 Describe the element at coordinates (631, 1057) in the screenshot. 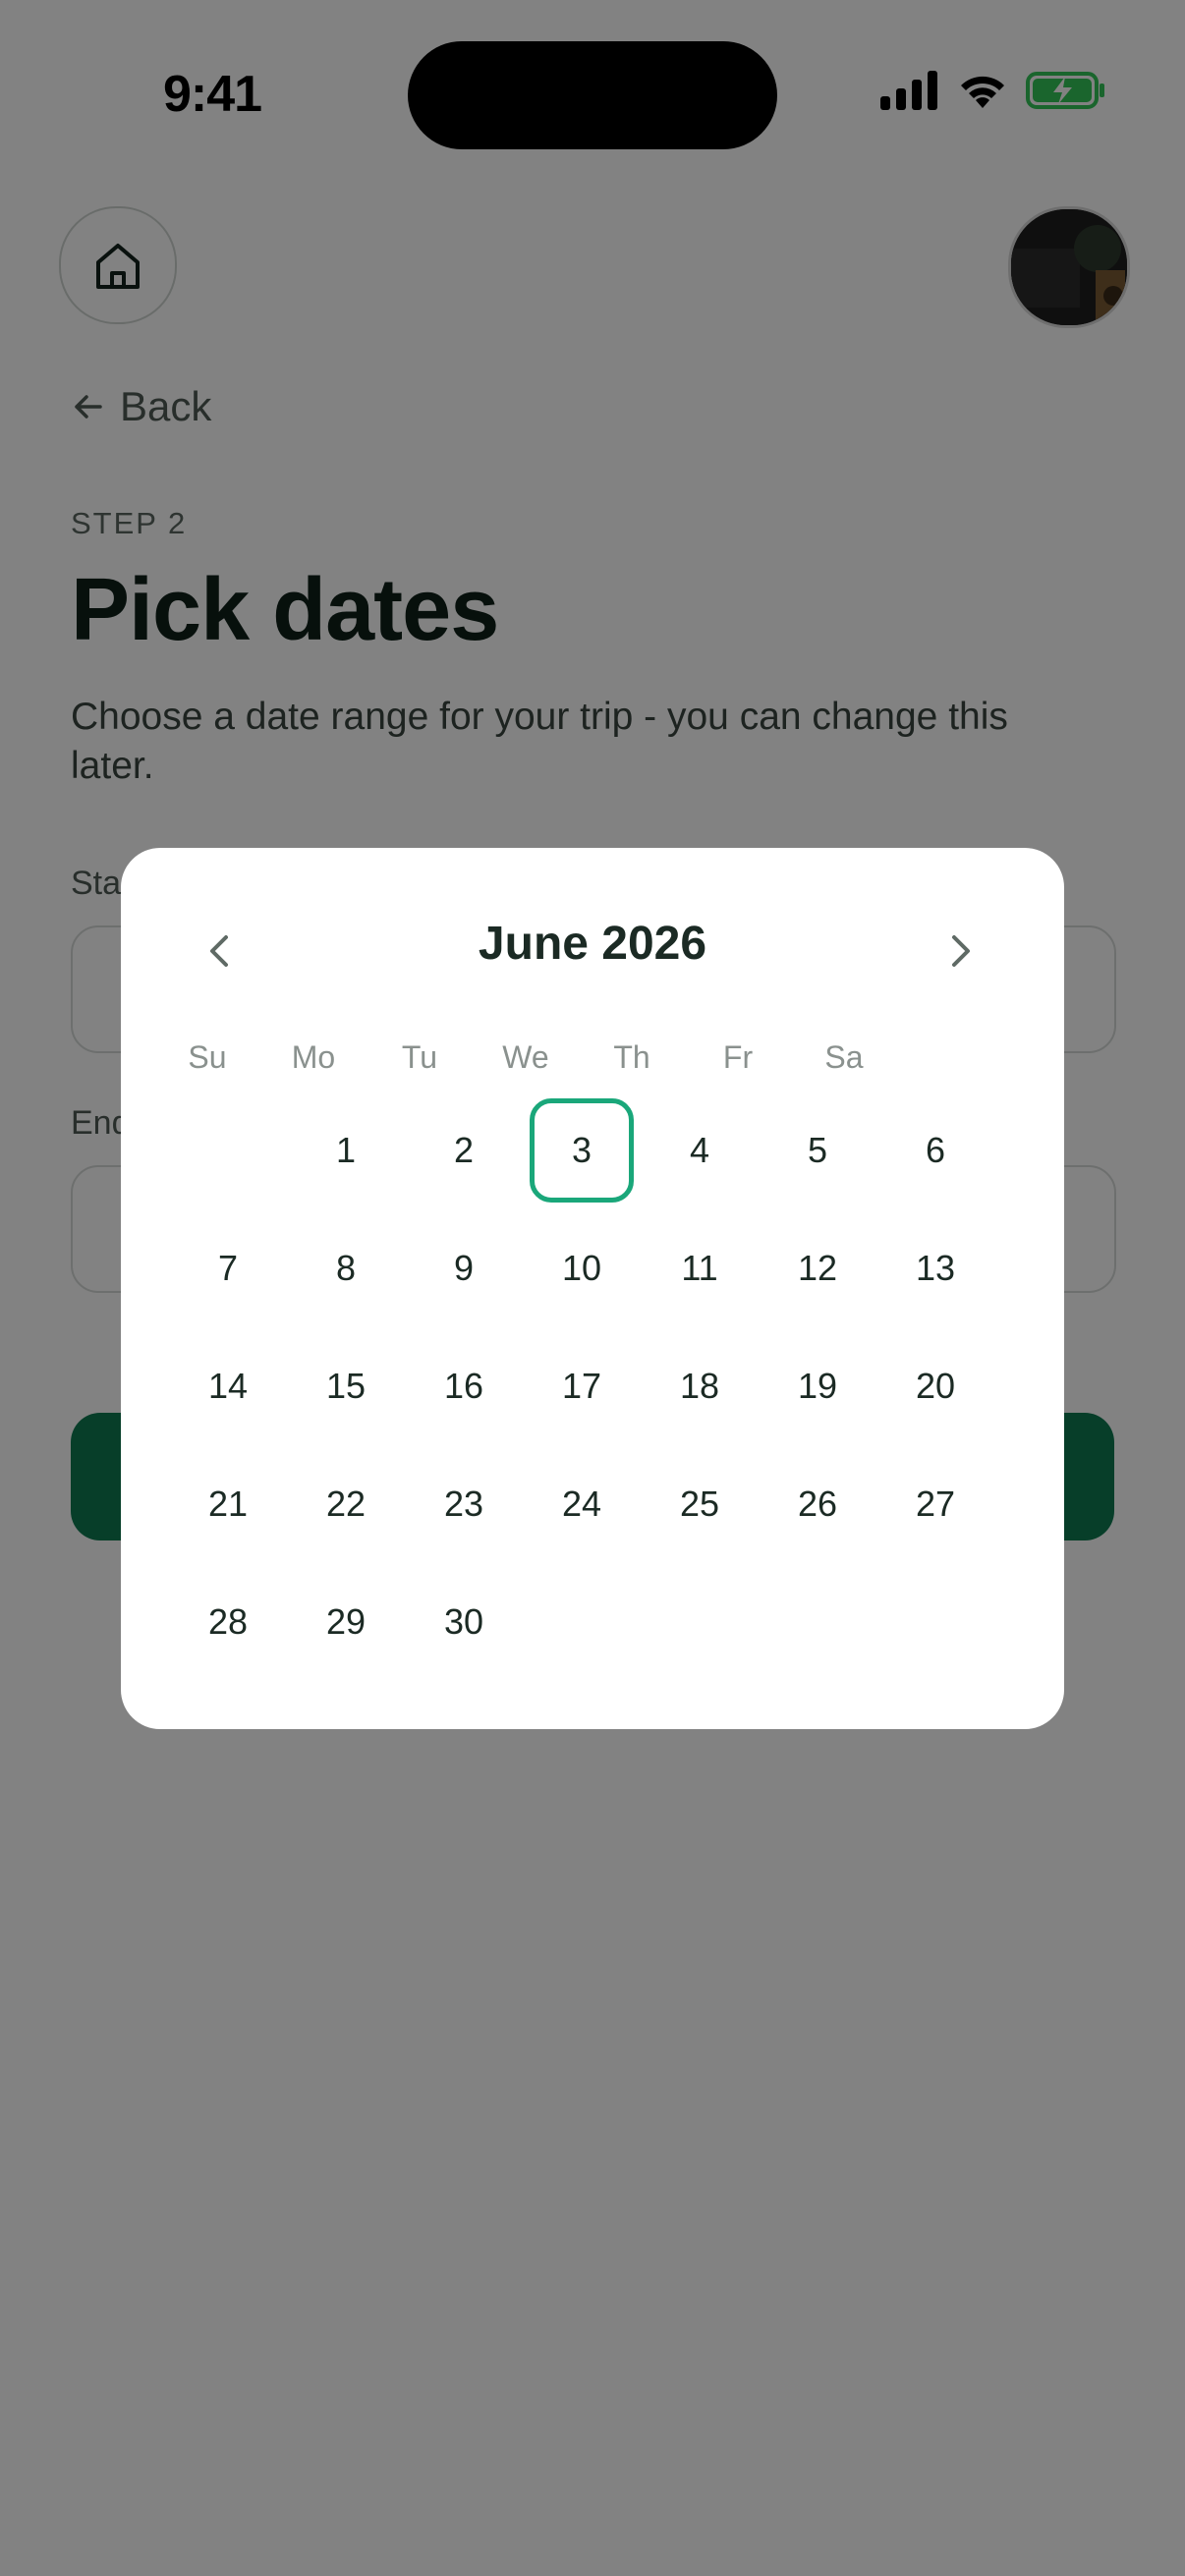

I see `weekday-label: Th` at that location.